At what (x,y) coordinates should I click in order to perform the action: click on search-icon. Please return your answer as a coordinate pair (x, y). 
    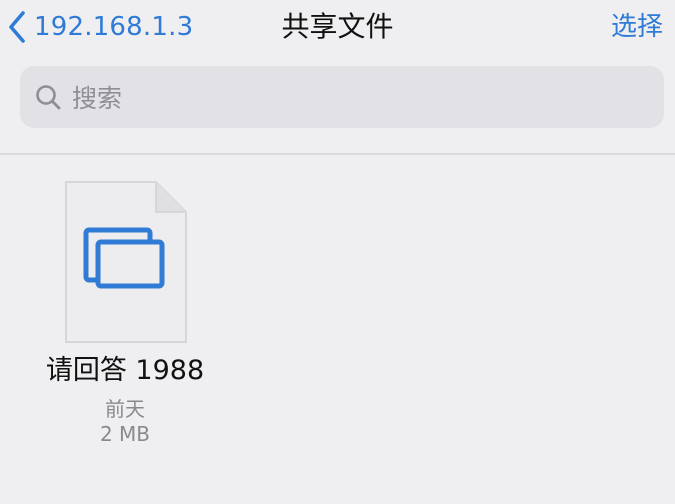
    Looking at the image, I should click on (48, 97).